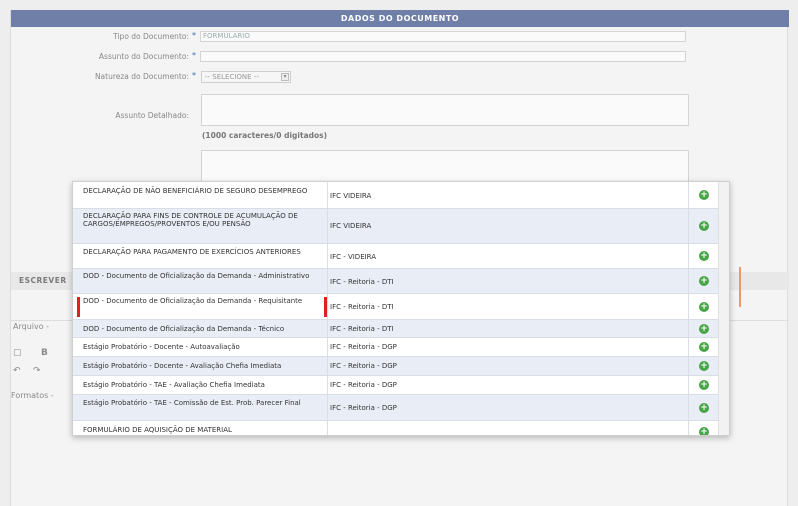  I want to click on natureza-select: -- SELECIONE -- ▾, so click(246, 77).